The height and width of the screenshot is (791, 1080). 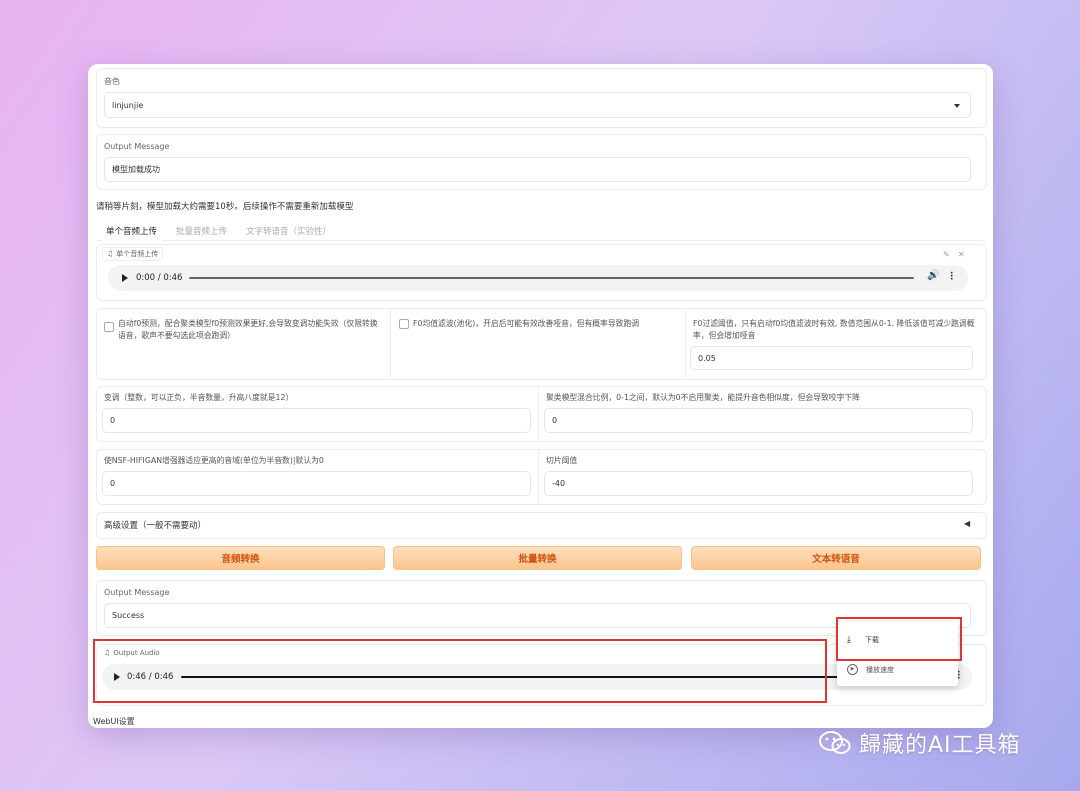 I want to click on nsf-divider, so click(x=538, y=476).